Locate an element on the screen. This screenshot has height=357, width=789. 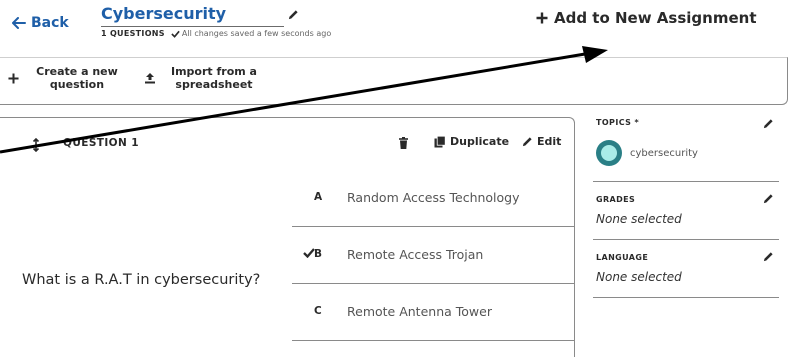
copy-icon is located at coordinates (440, 141).